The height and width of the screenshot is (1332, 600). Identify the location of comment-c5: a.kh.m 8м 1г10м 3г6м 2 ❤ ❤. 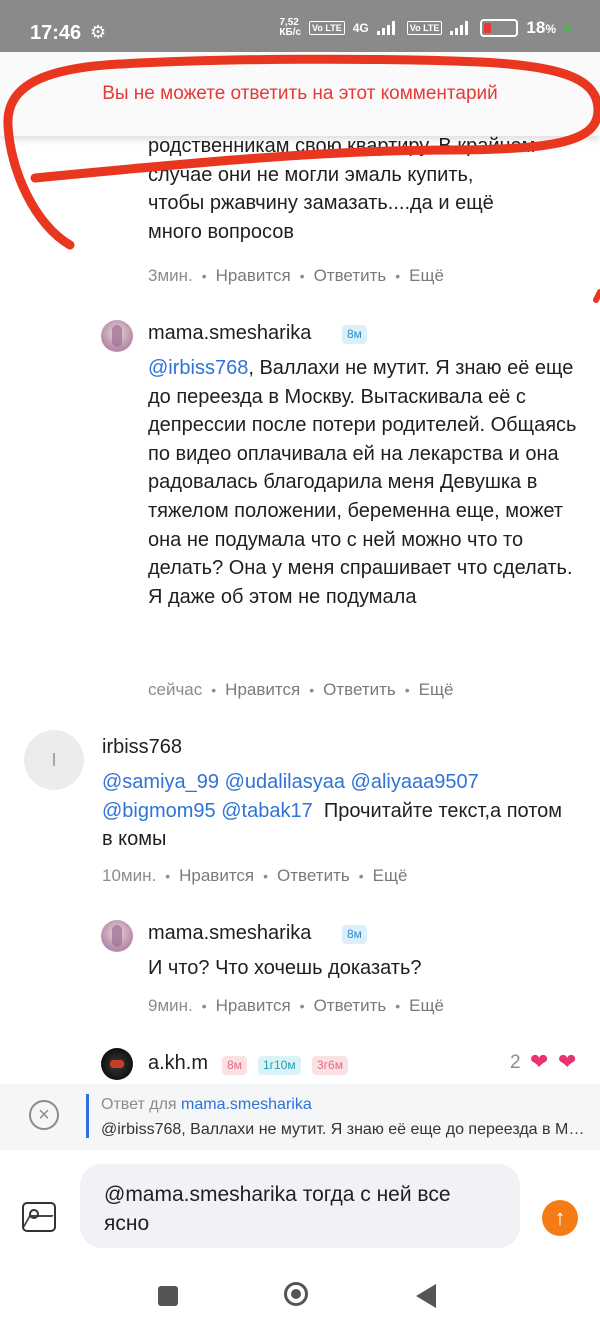
(300, 1065).